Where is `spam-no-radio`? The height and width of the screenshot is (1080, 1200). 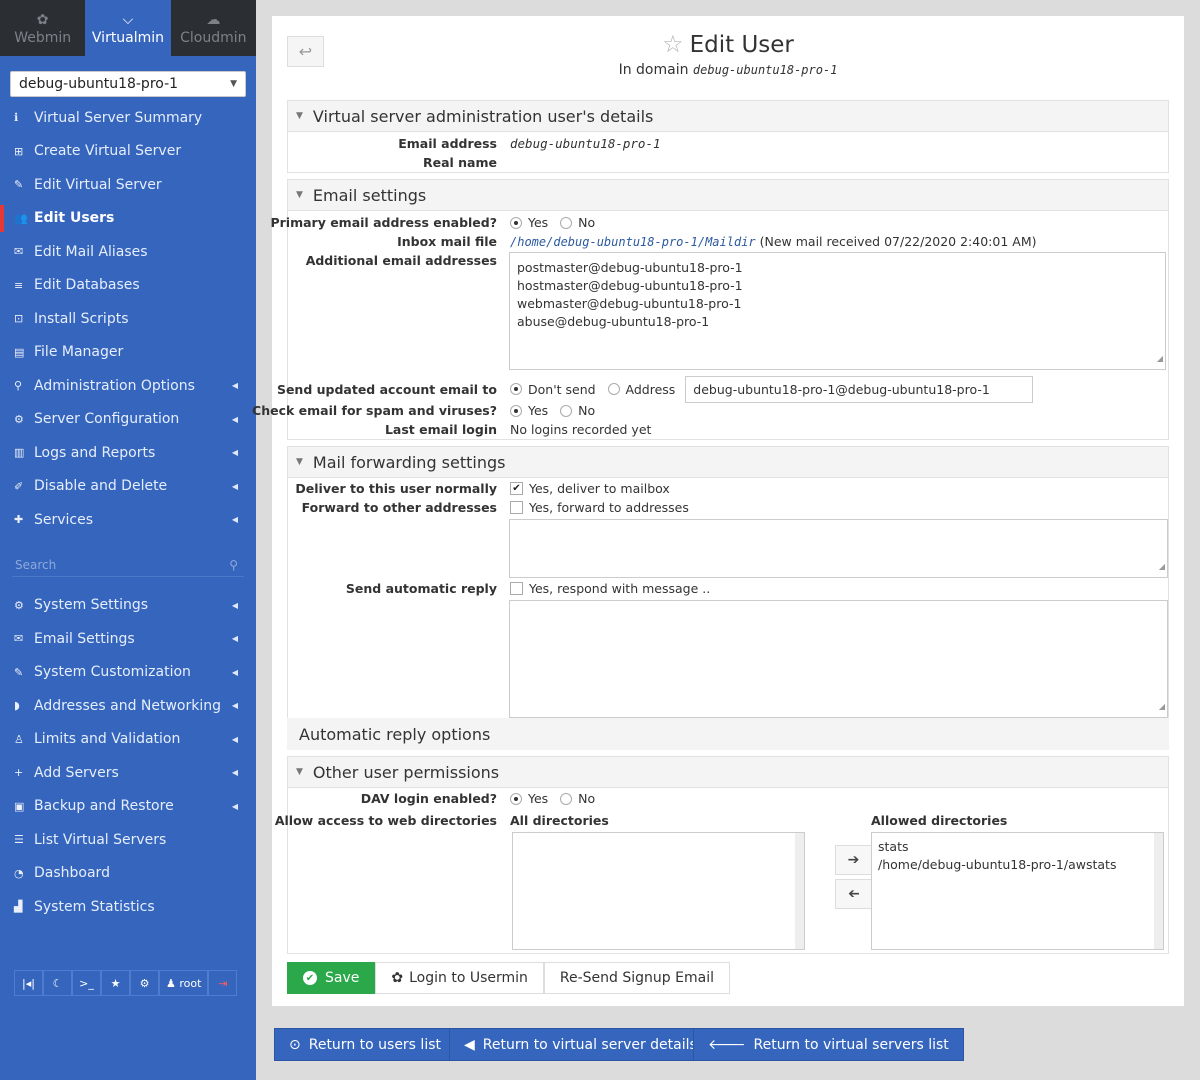 spam-no-radio is located at coordinates (566, 410).